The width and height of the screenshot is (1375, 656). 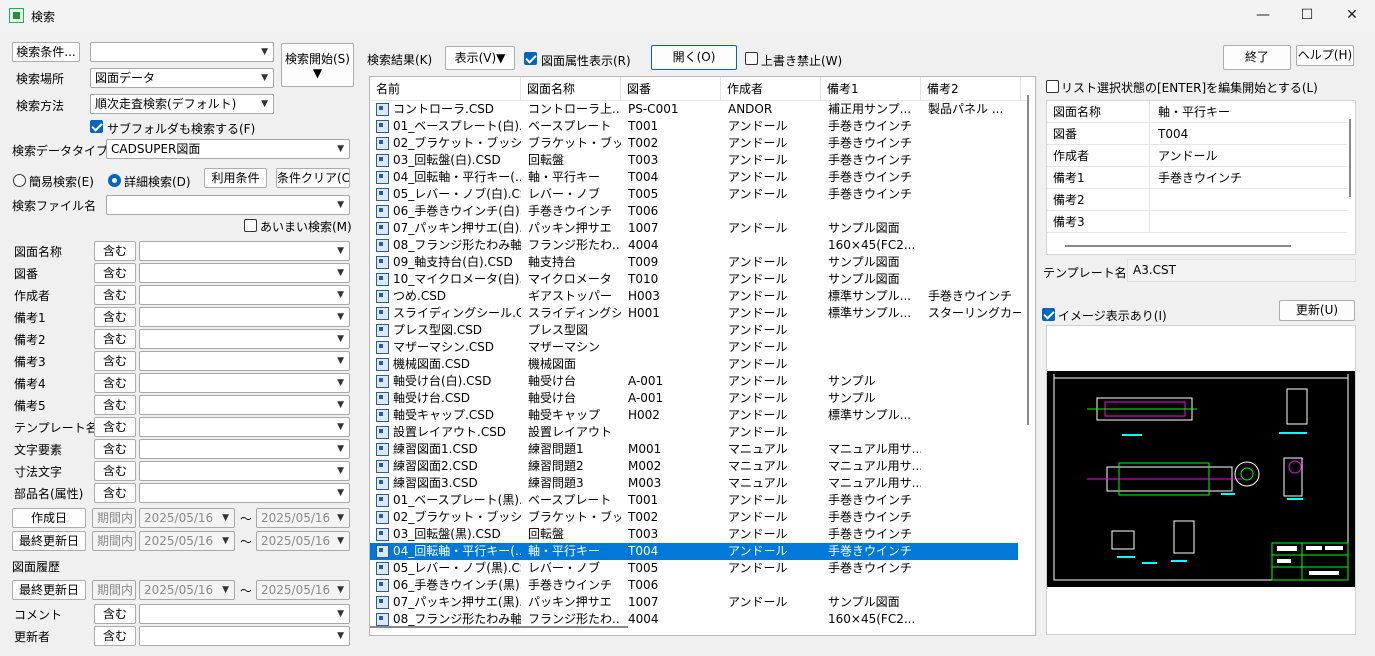 I want to click on table-row: 設置レイアウト.CSD 設置レイアウト アンドール, so click(x=694, y=432).